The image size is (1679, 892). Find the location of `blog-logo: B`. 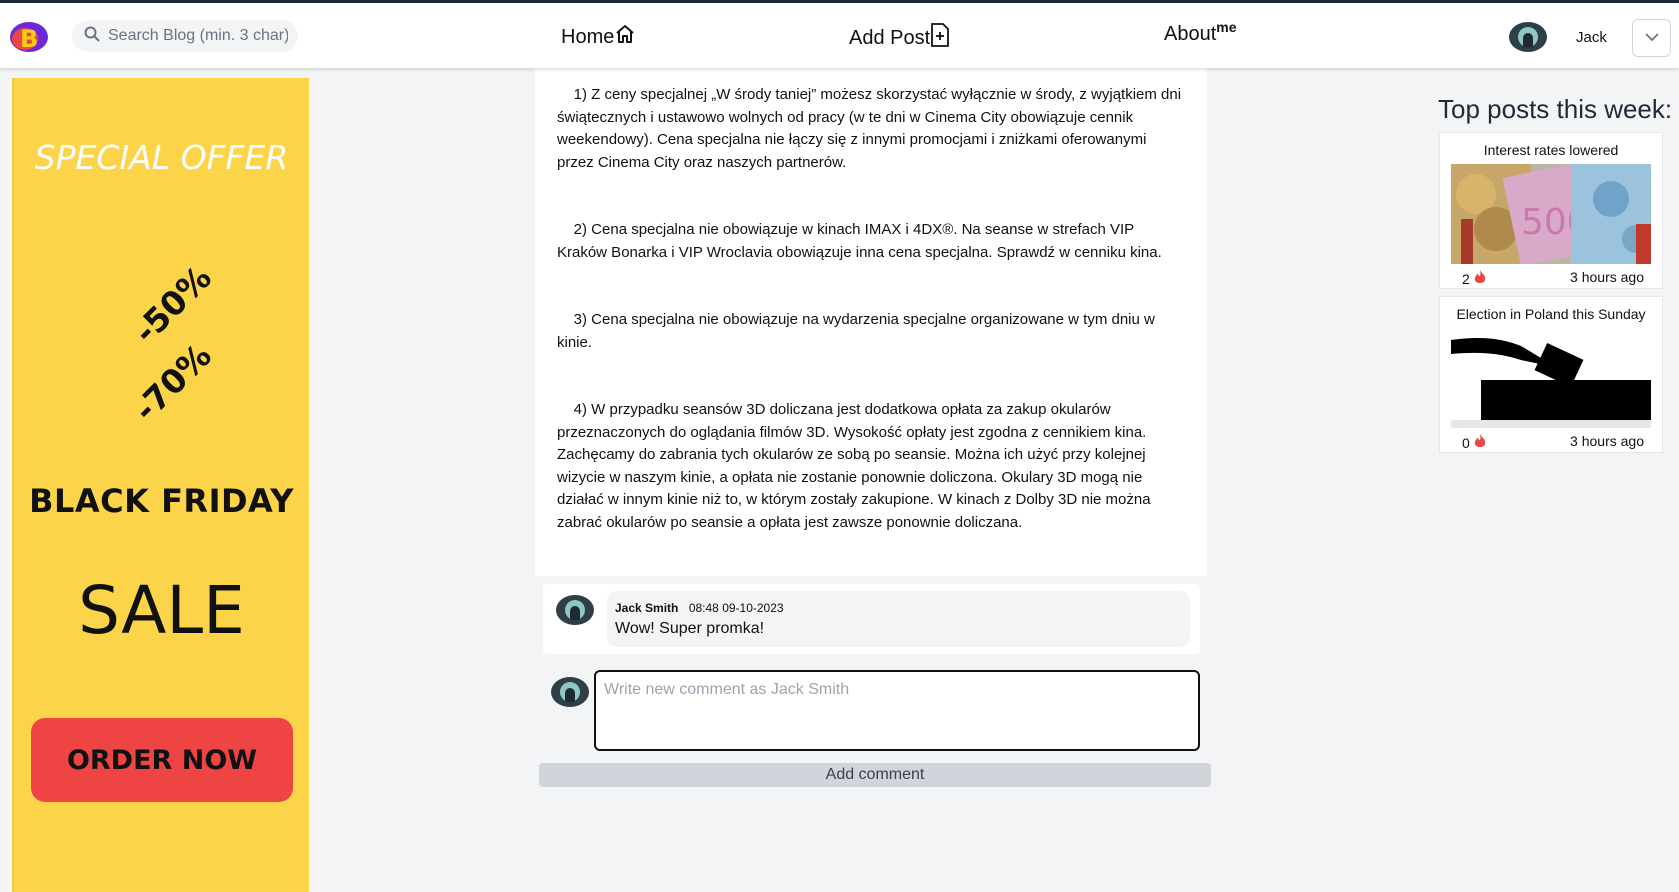

blog-logo: B is located at coordinates (29, 37).